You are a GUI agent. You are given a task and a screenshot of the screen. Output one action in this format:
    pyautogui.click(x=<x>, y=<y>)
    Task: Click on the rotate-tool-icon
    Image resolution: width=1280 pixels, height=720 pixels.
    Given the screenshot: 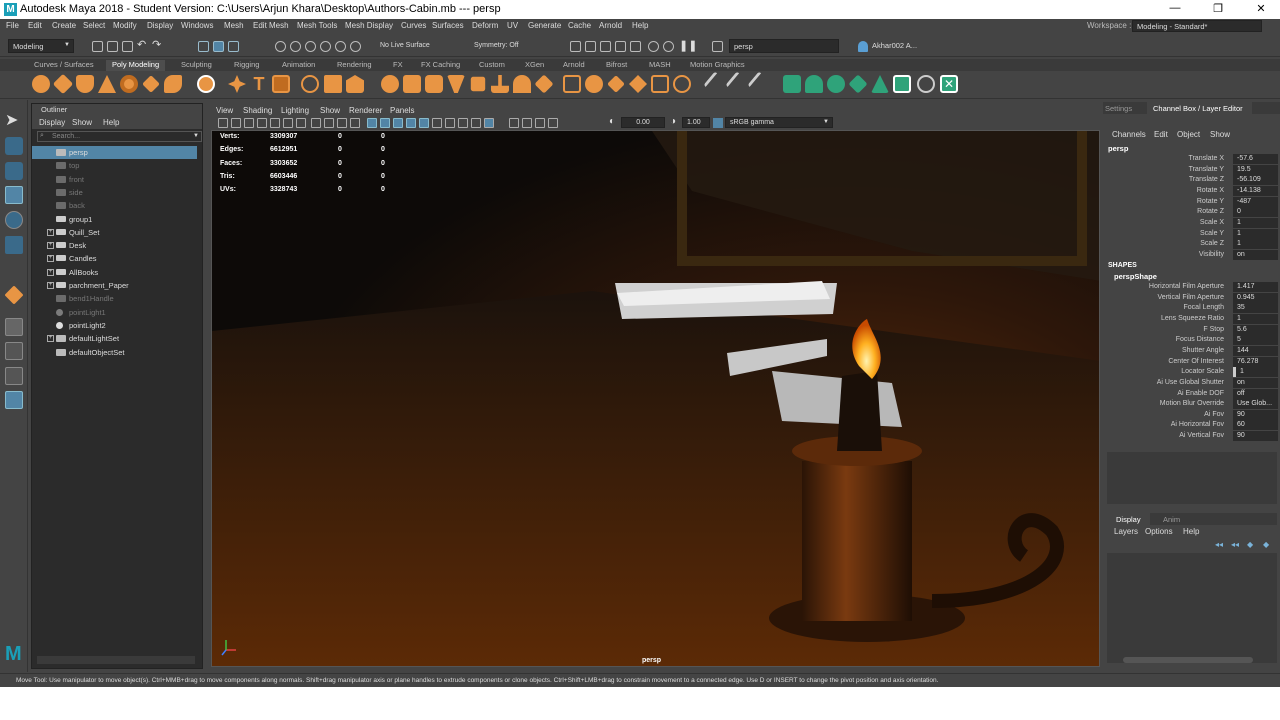 What is the action you would take?
    pyautogui.click(x=14, y=220)
    